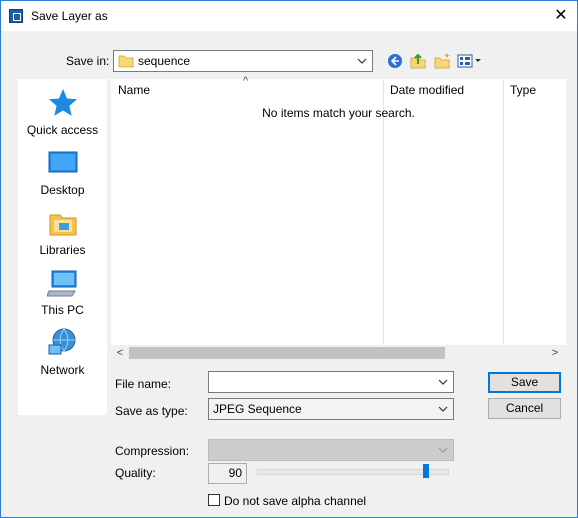 The width and height of the screenshot is (578, 518). What do you see at coordinates (470, 61) in the screenshot?
I see `view-menu-icon` at bounding box center [470, 61].